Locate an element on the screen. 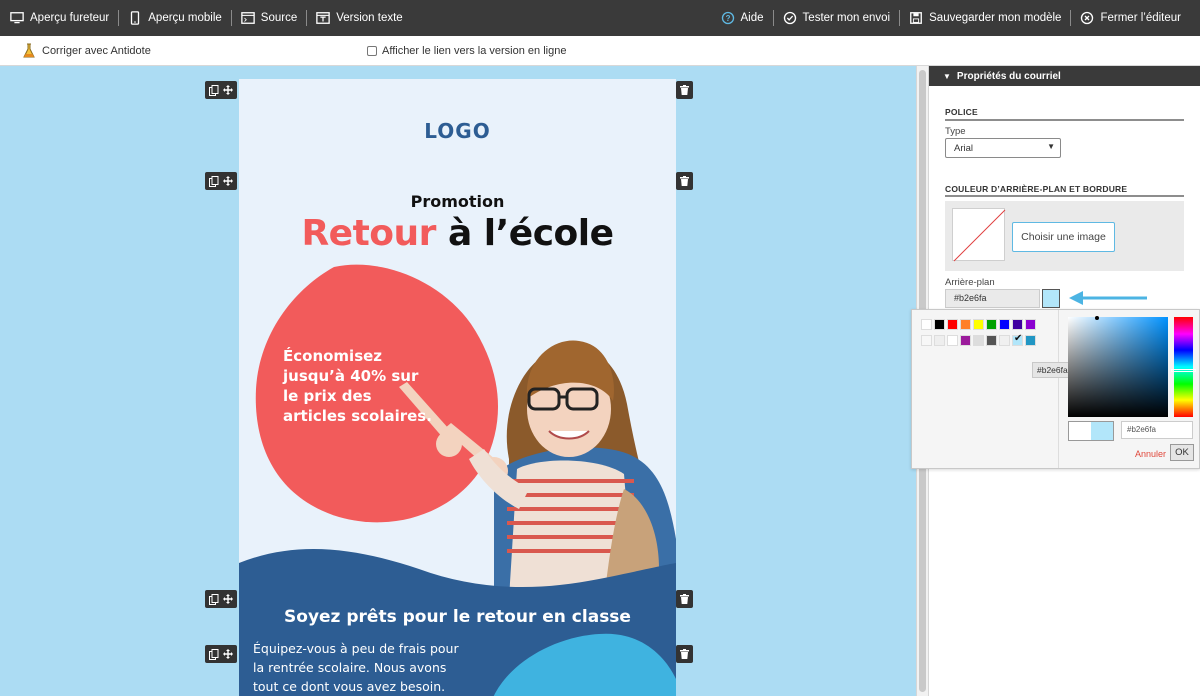 The width and height of the screenshot is (1200, 696). saturation-marker is located at coordinates (1097, 318).